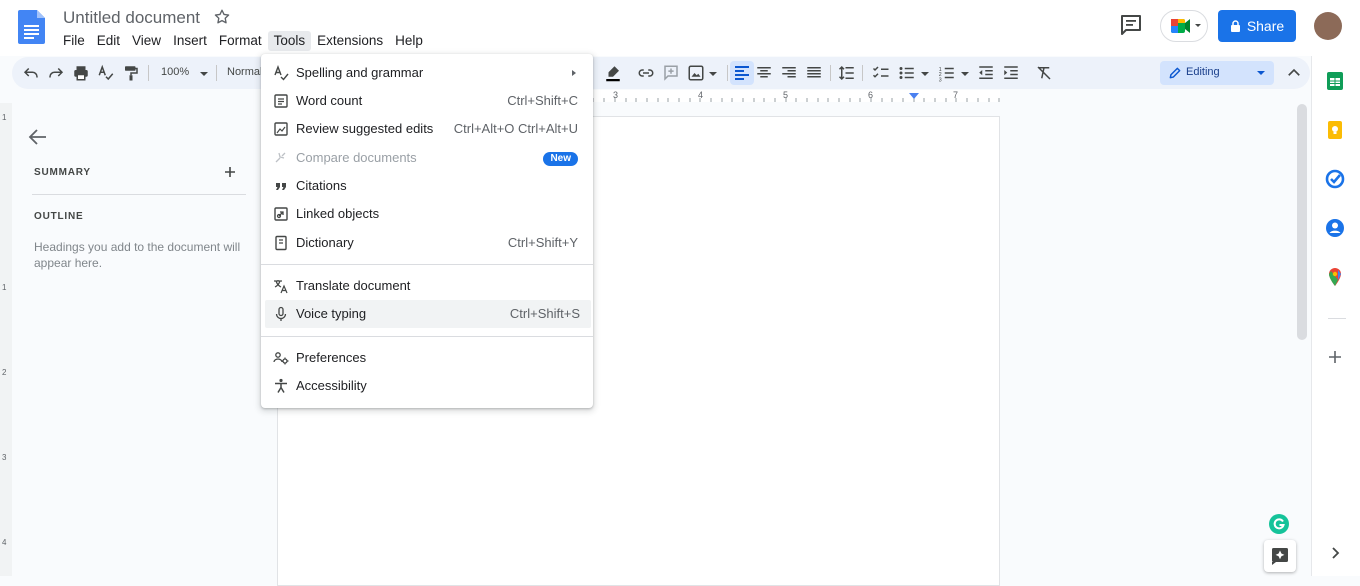 The image size is (1360, 586). What do you see at coordinates (1335, 553) in the screenshot?
I see `chevron-right-icon` at bounding box center [1335, 553].